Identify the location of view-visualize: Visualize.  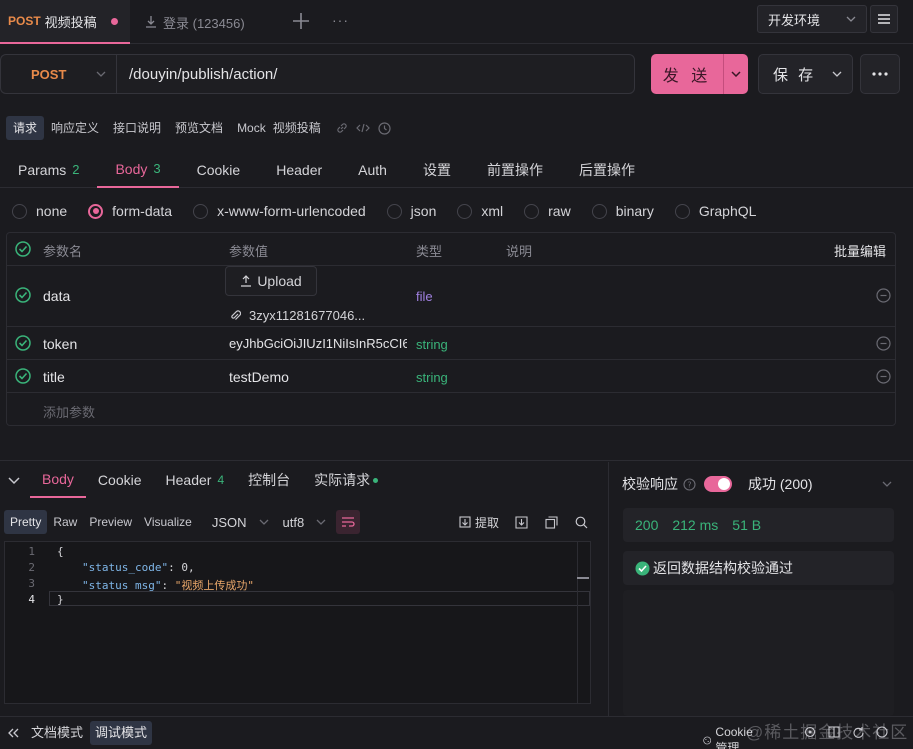
(168, 522).